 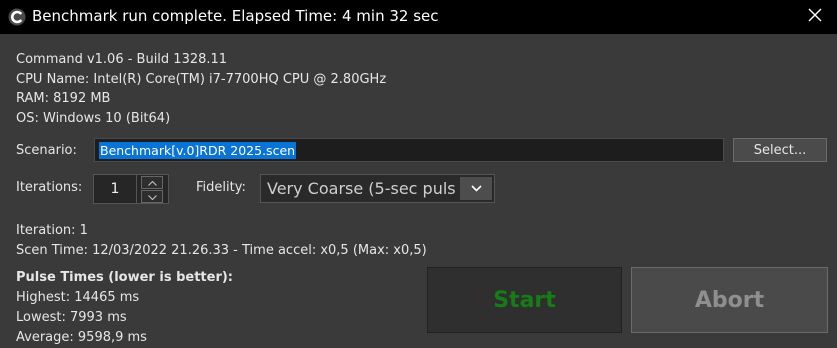 I want to click on os-info: OS: Windows 10 (Bit64), so click(x=93, y=118).